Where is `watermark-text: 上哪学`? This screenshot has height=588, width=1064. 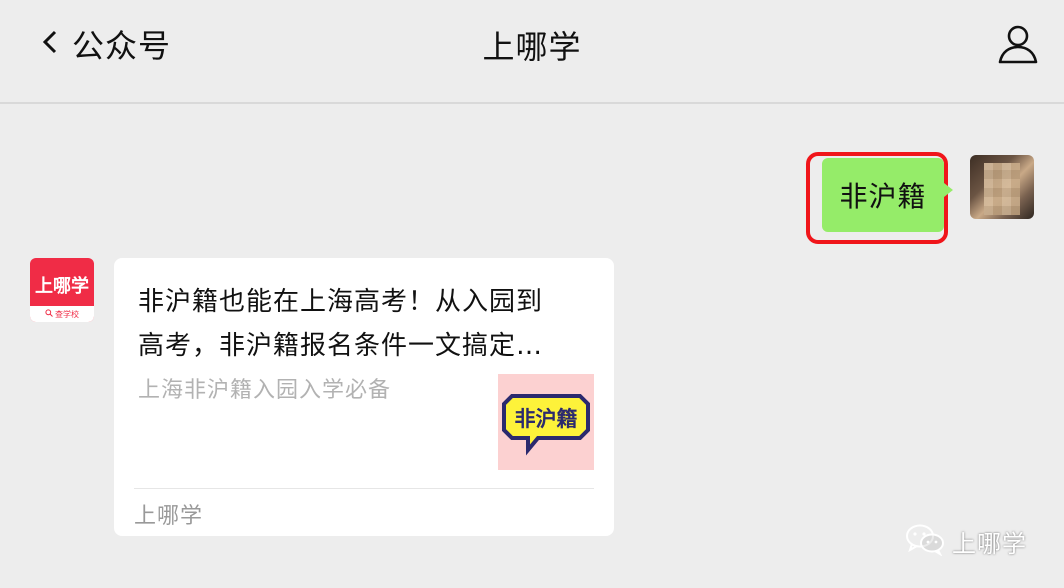 watermark-text: 上哪学 is located at coordinates (989, 543).